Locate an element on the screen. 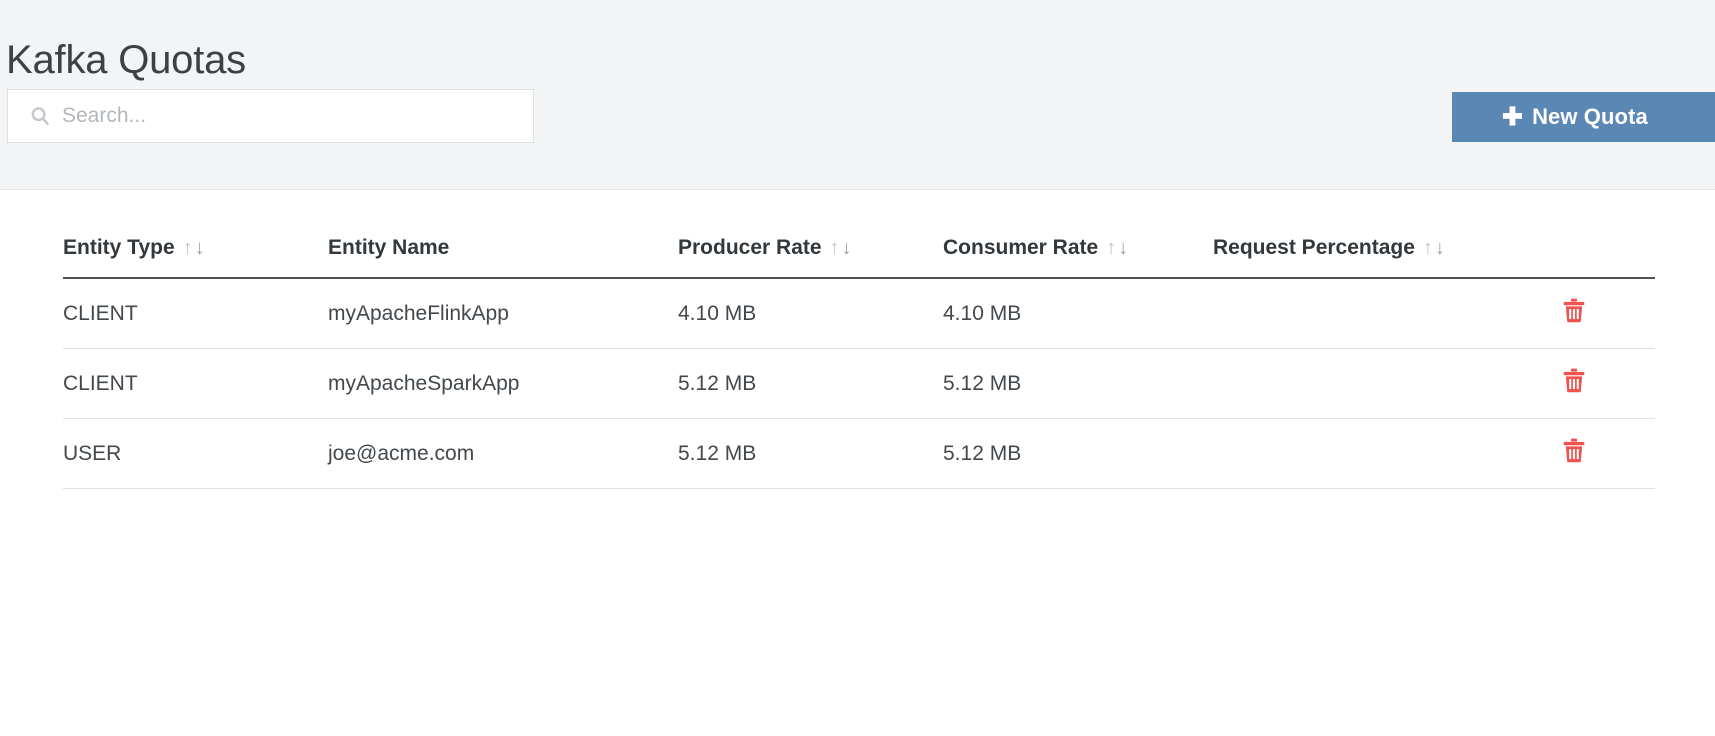 The height and width of the screenshot is (736, 1715). sort-toggle-entity-type: ↑↓ is located at coordinates (195, 248).